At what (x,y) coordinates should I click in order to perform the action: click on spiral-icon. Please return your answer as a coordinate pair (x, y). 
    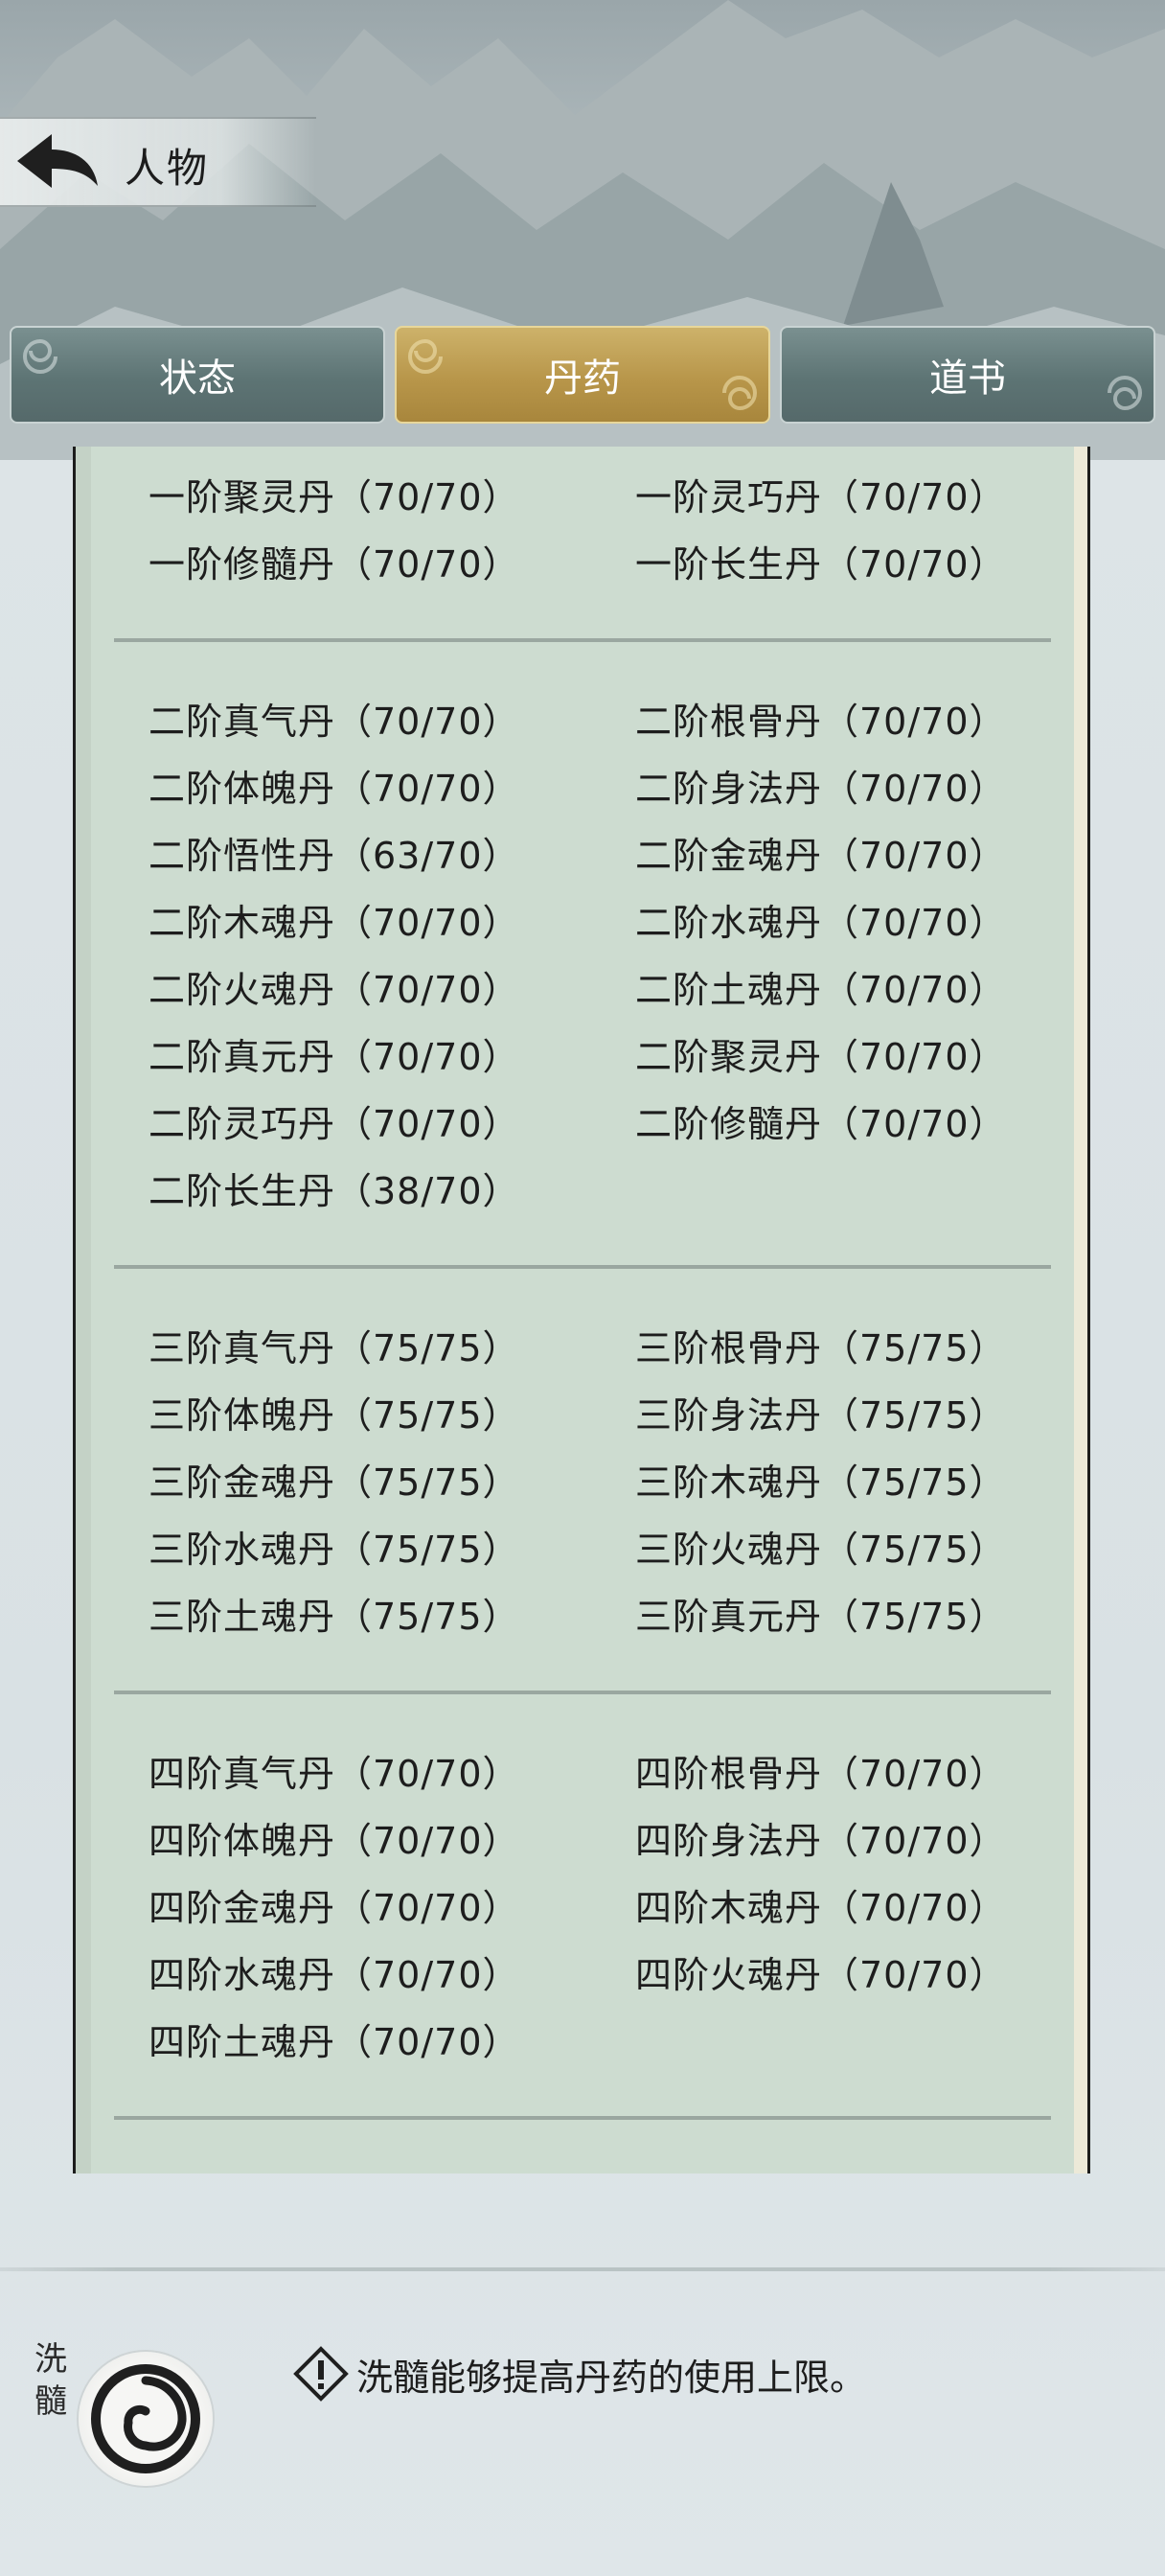
    Looking at the image, I should click on (146, 2418).